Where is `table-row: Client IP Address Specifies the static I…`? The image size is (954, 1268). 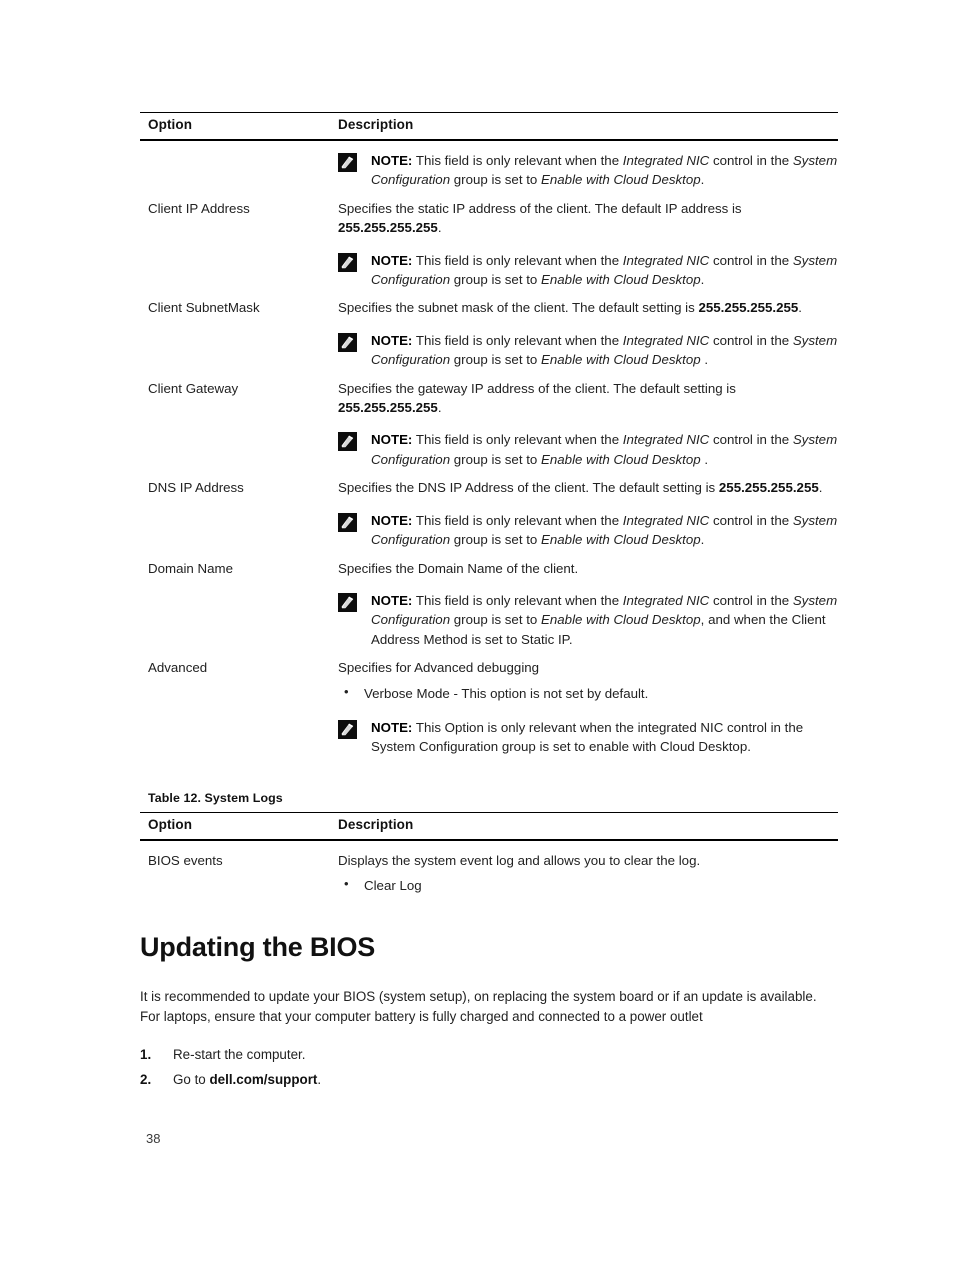 table-row: Client IP Address Specifies the static I… is located at coordinates (489, 240).